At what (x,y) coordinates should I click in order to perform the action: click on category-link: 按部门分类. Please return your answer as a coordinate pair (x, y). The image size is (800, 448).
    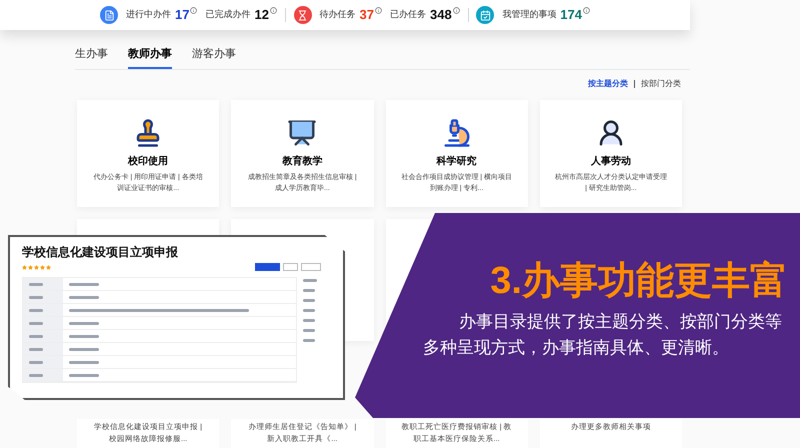
    Looking at the image, I should click on (661, 84).